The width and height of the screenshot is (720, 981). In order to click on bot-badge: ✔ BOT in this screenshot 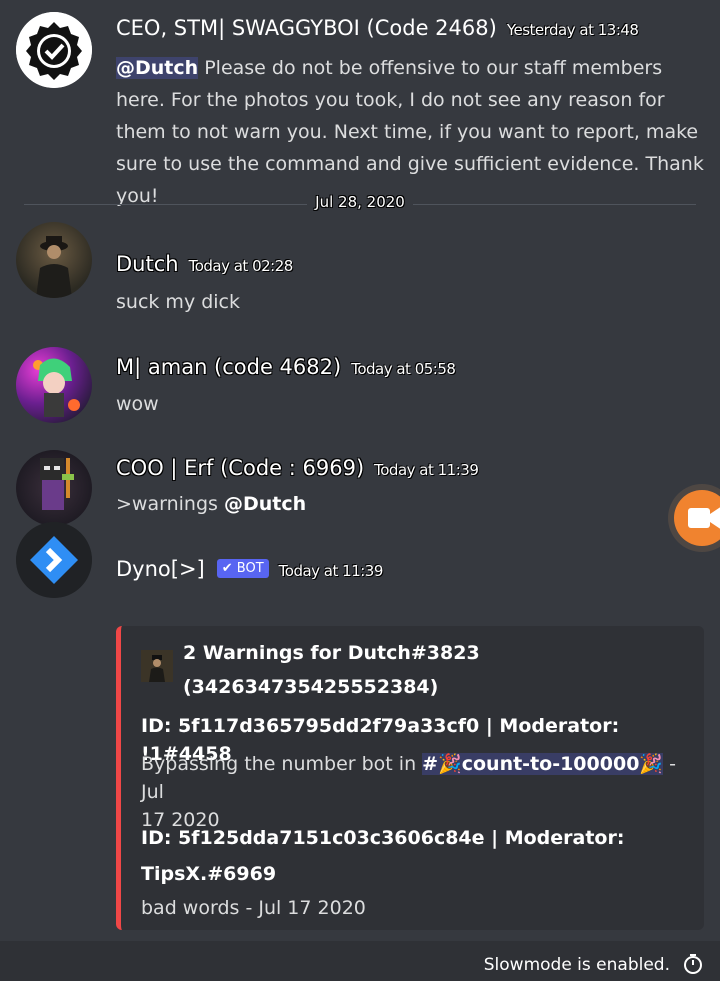, I will do `click(242, 568)`.